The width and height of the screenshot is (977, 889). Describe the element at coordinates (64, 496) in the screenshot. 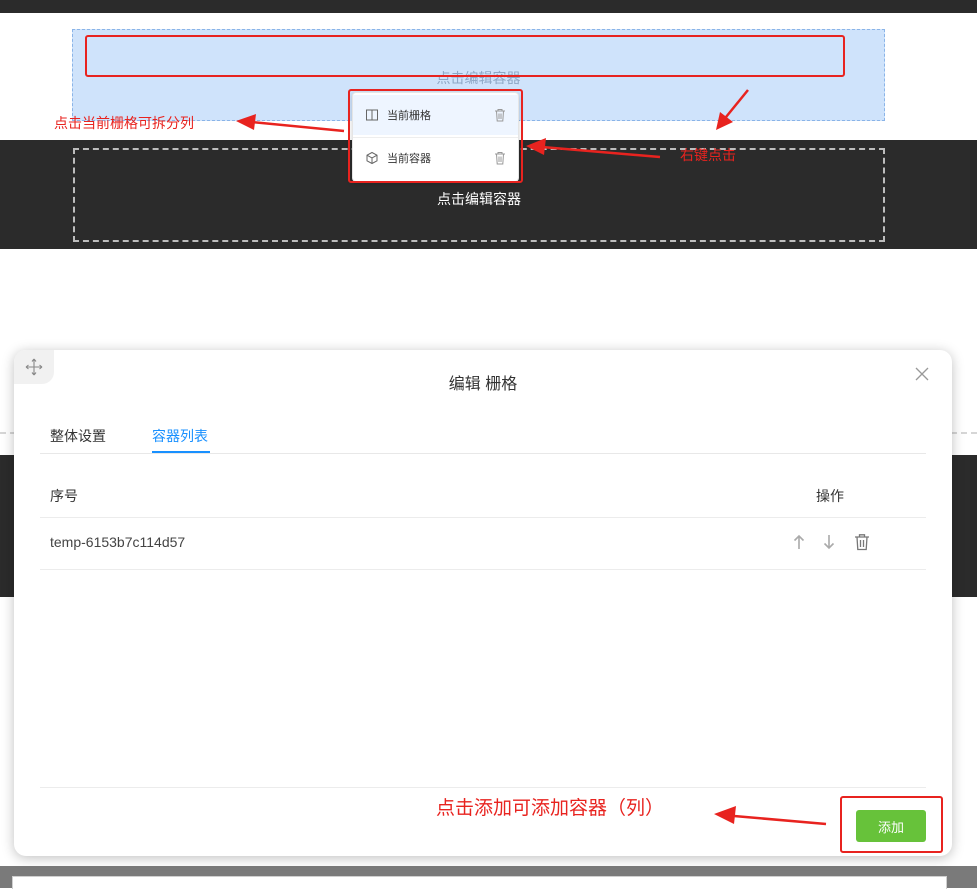

I see `column-header-seq: 序号` at that location.